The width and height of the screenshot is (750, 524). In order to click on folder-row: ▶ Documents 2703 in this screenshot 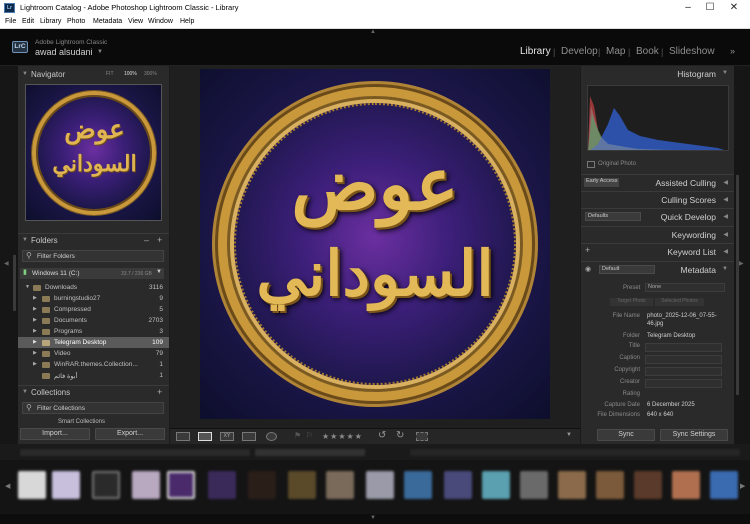, I will do `click(93, 320)`.